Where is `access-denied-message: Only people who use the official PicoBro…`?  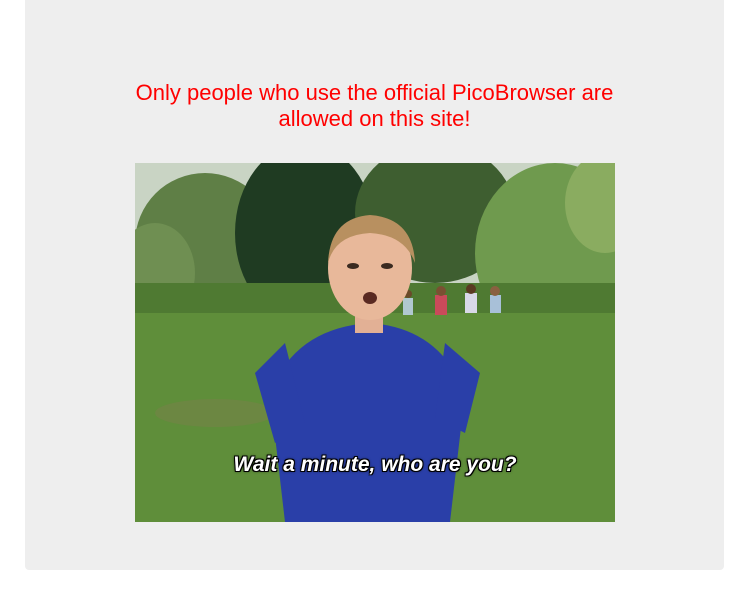
access-denied-message: Only people who use the official PicoBro… is located at coordinates (374, 106).